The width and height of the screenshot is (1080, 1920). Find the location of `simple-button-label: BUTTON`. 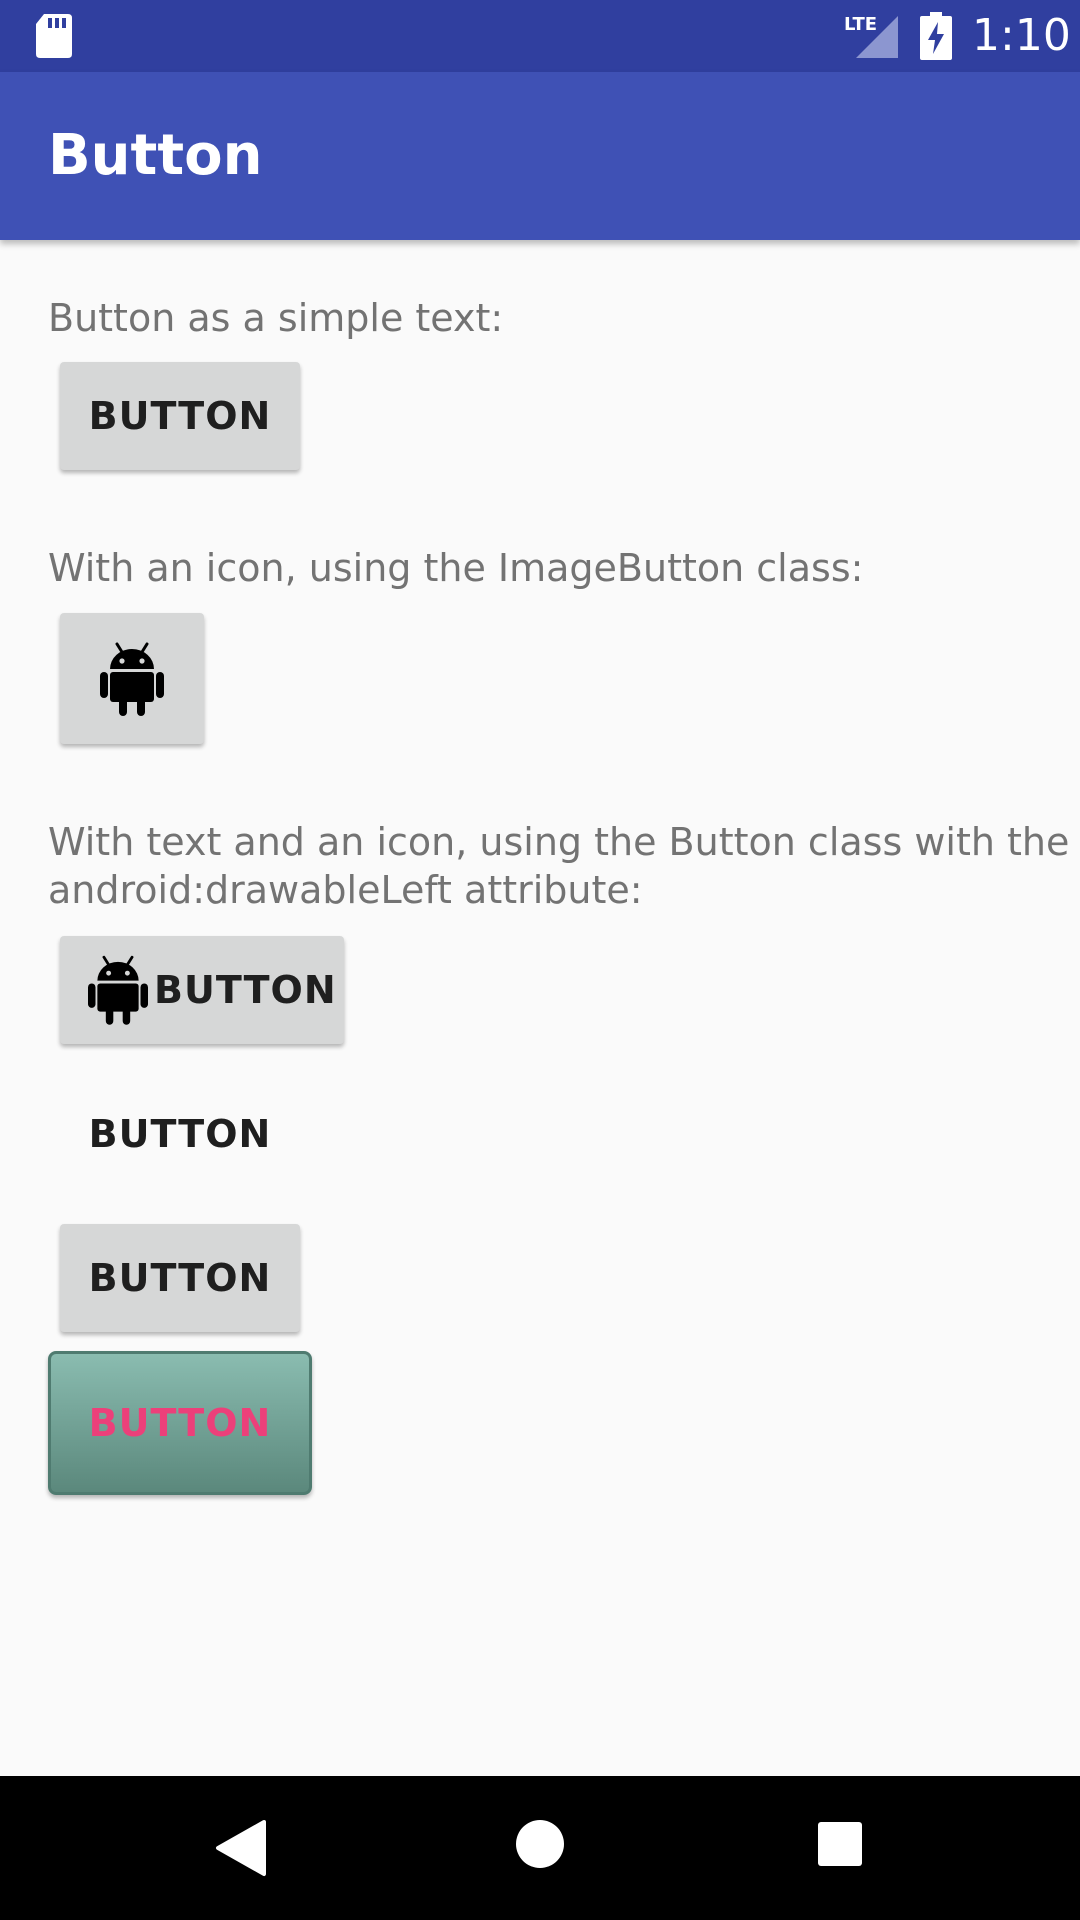

simple-button-label: BUTTON is located at coordinates (180, 416).